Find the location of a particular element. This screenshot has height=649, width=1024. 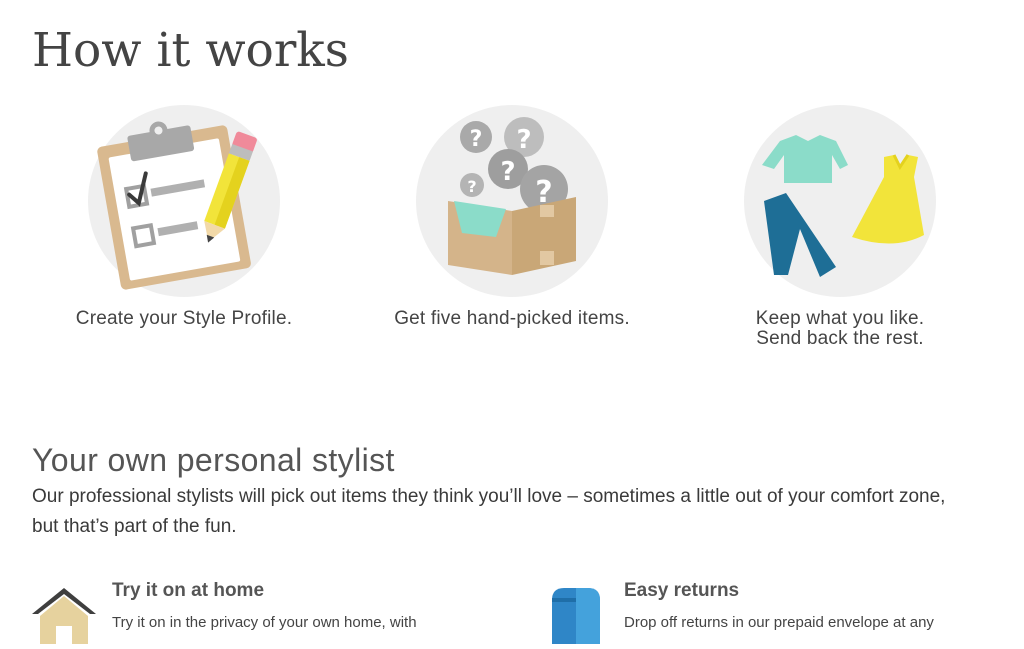

step-caption: Get five hand-picked items. is located at coordinates (512, 318).